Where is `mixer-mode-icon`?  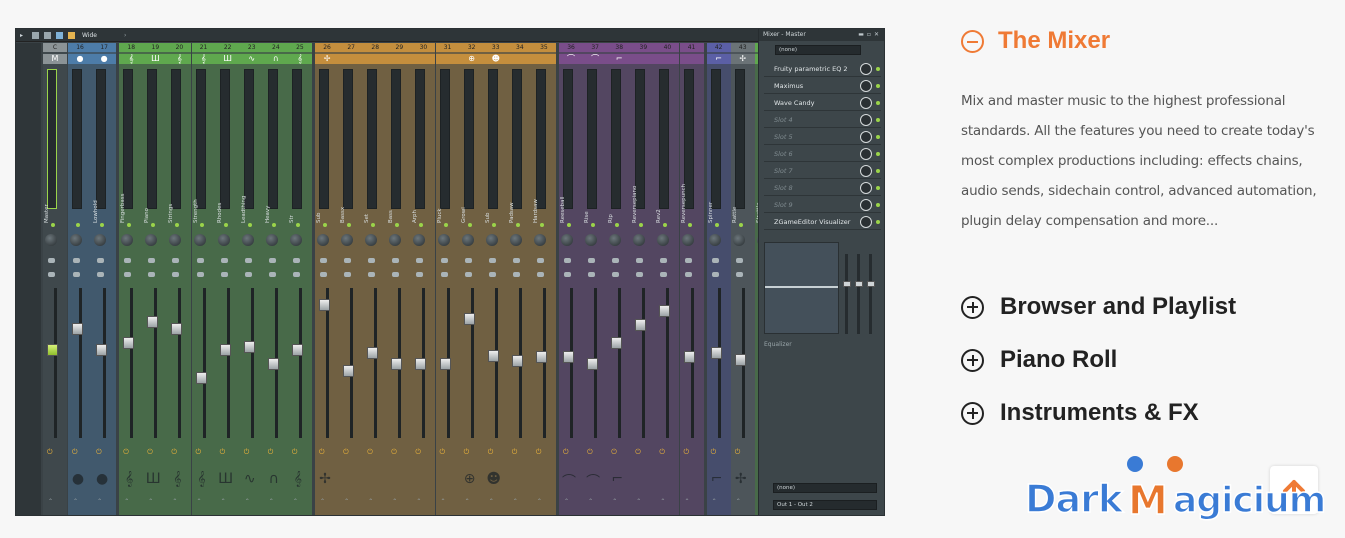 mixer-mode-icon is located at coordinates (59, 35).